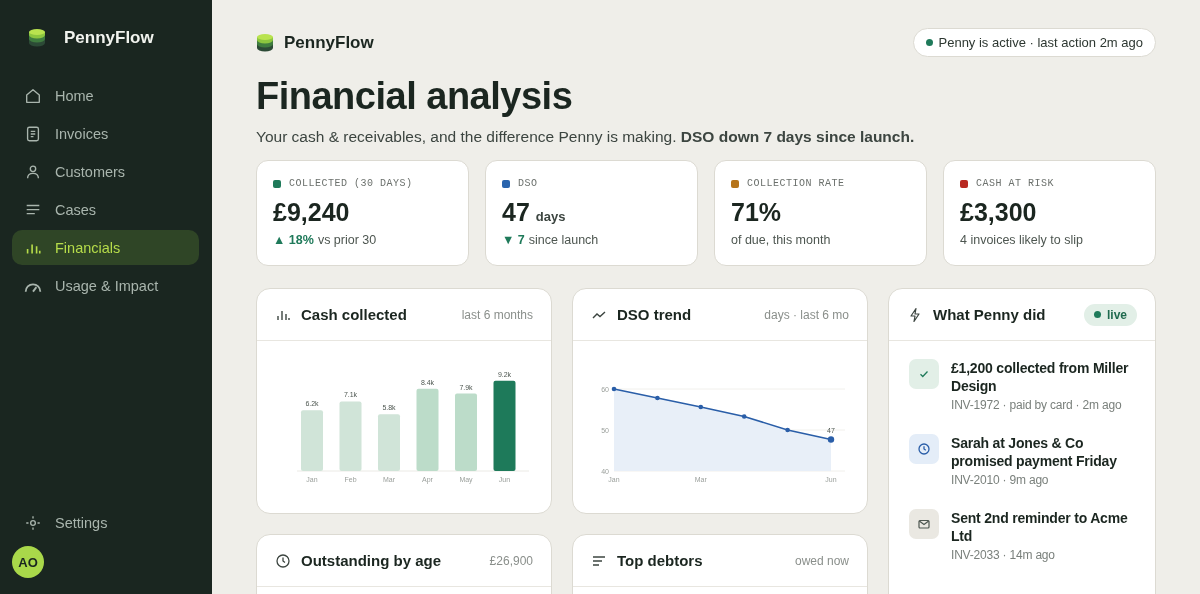  Describe the element at coordinates (989, 314) in the screenshot. I see `card-title: What Penny did` at that location.